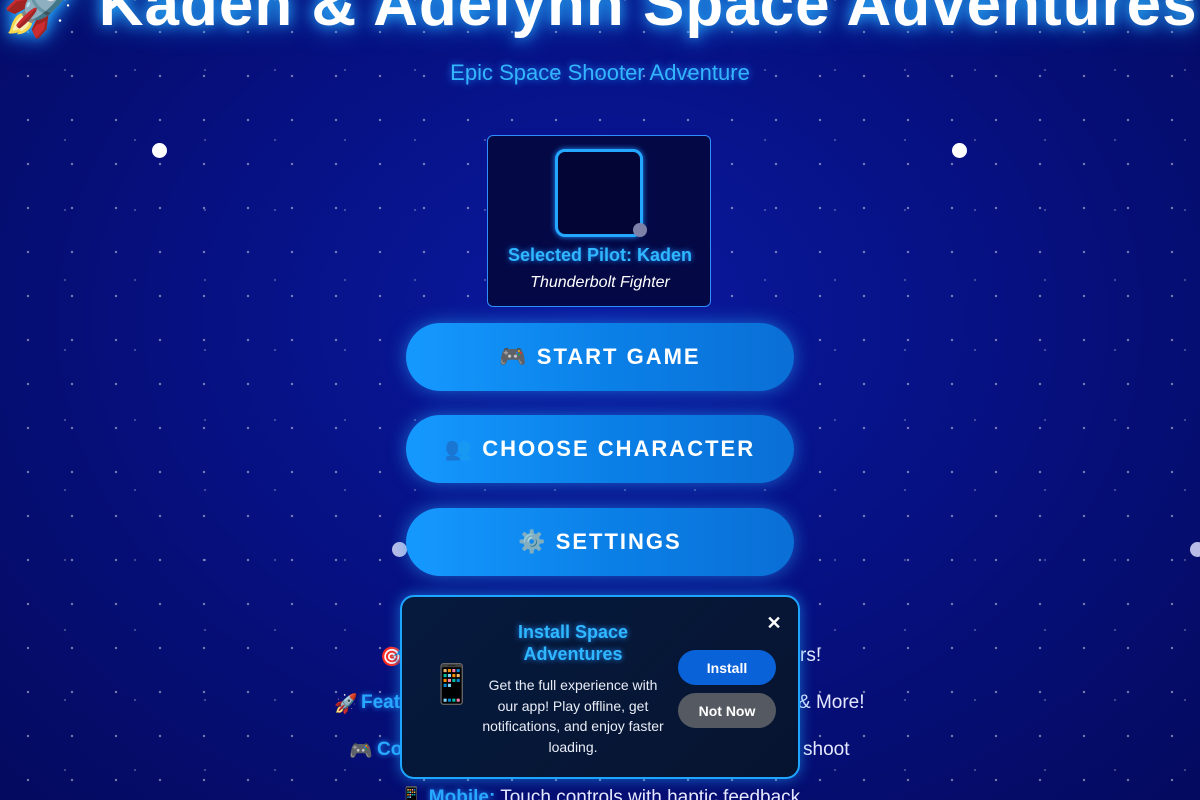 The image size is (1200, 800). Describe the element at coordinates (600, 255) in the screenshot. I see `selected-pilot-label: Selected Pilot: Kaden` at that location.